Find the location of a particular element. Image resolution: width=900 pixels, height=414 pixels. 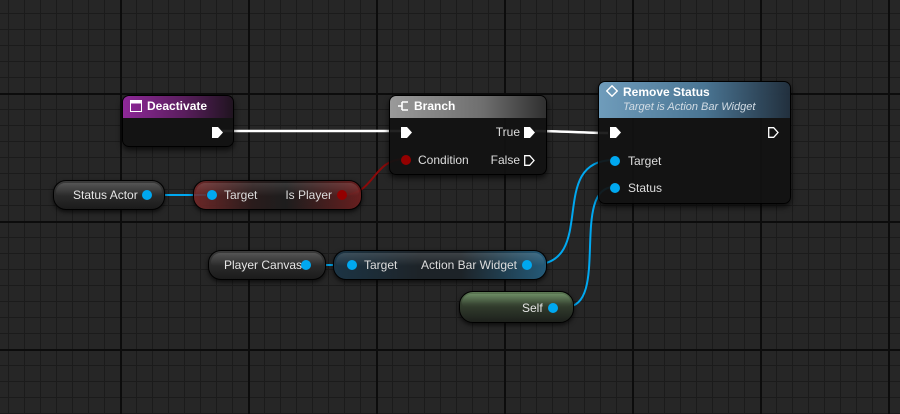

node-sheen is located at coordinates (277, 189).